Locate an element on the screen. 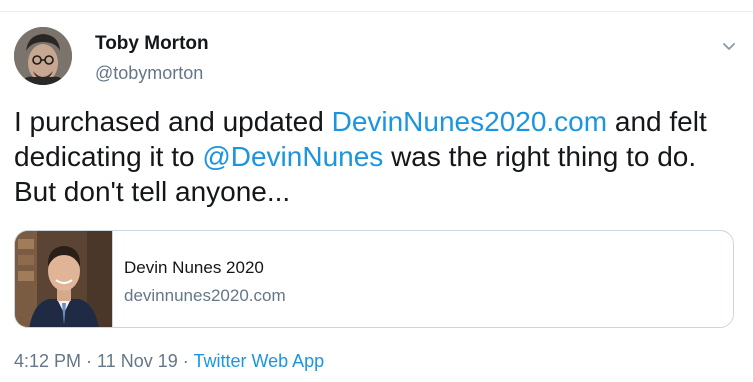 Image resolution: width=753 pixels, height=382 pixels. user-name: Toby Morton is located at coordinates (152, 44).